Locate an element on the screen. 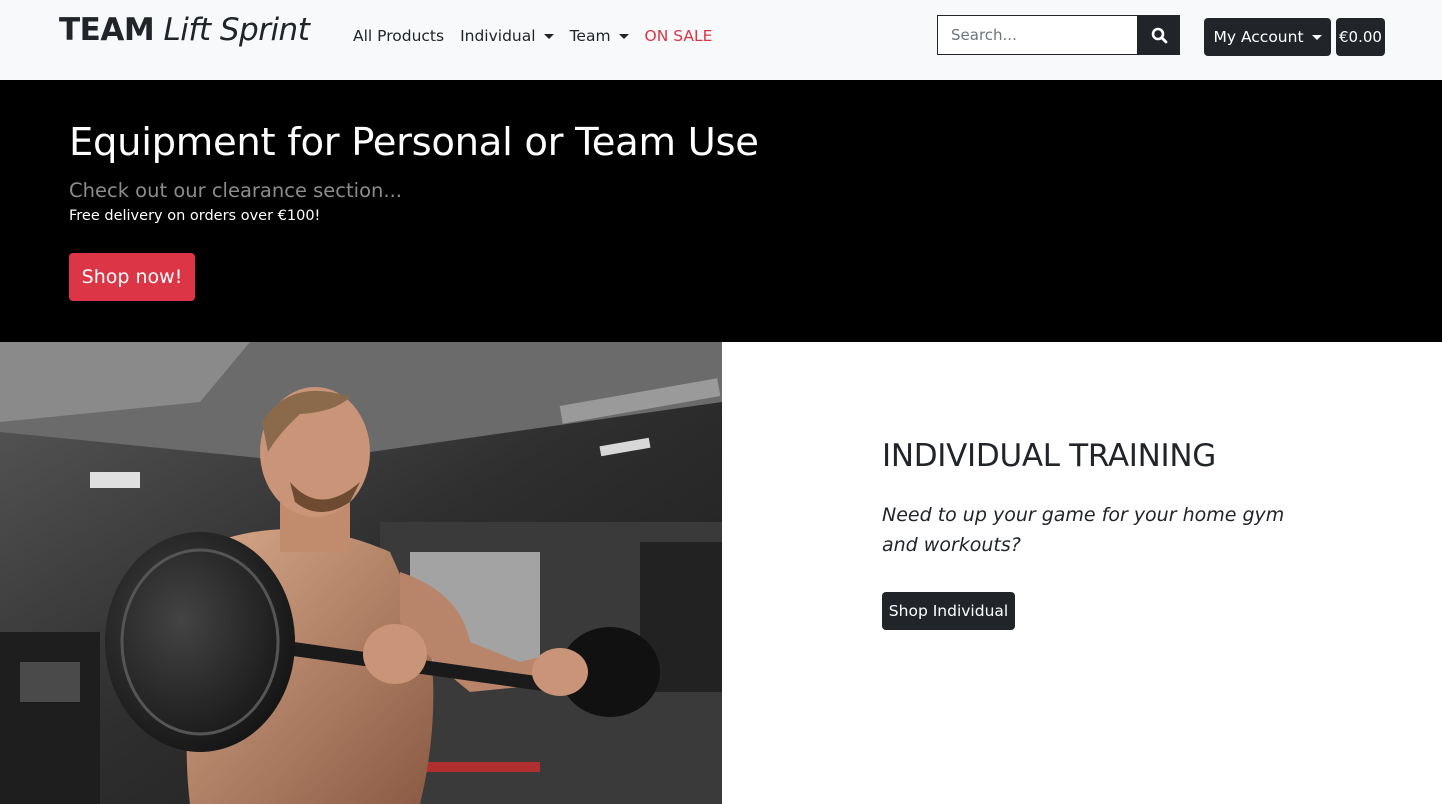 The image size is (1442, 804). shop-individual-button: Shop Individual is located at coordinates (948, 611).